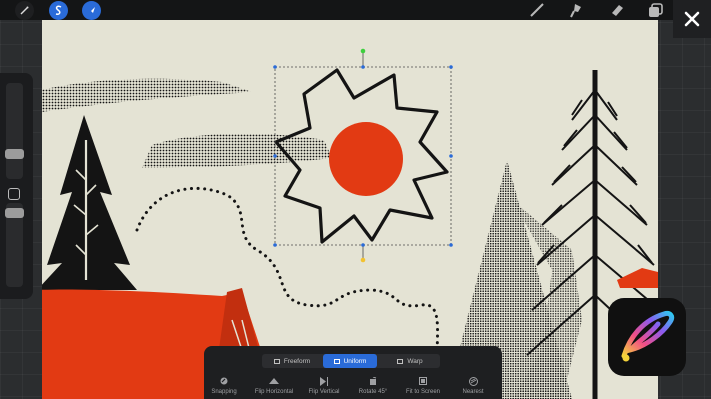 The width and height of the screenshot is (711, 399). Describe the element at coordinates (576, 10) in the screenshot. I see `smudge-icon` at that location.